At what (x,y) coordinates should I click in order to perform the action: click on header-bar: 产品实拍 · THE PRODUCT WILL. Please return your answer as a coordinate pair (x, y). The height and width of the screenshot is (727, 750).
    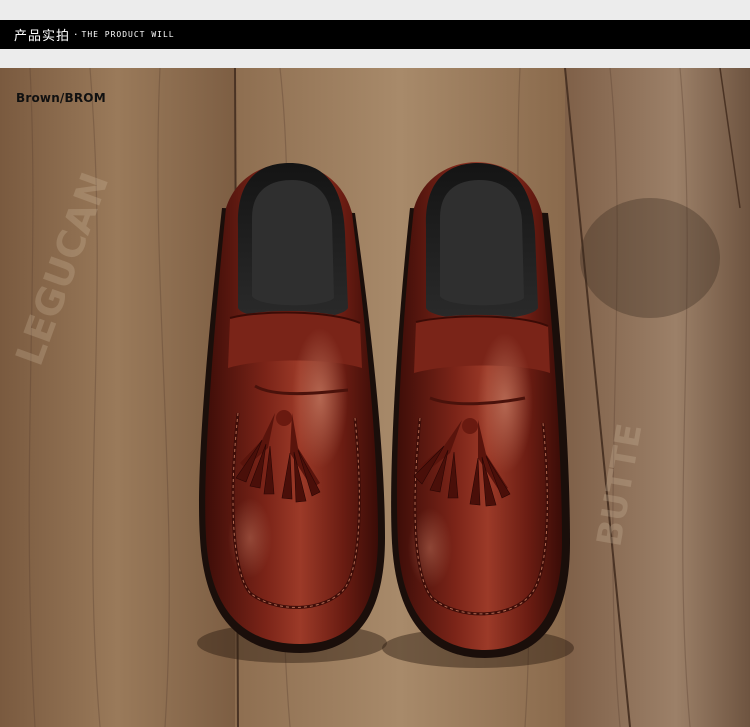
    Looking at the image, I should click on (375, 34).